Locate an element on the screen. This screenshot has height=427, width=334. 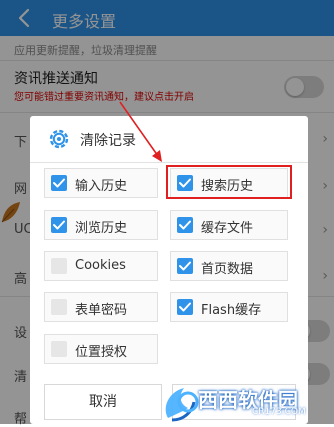
annotation-arrow-icon is located at coordinates (140, 131).